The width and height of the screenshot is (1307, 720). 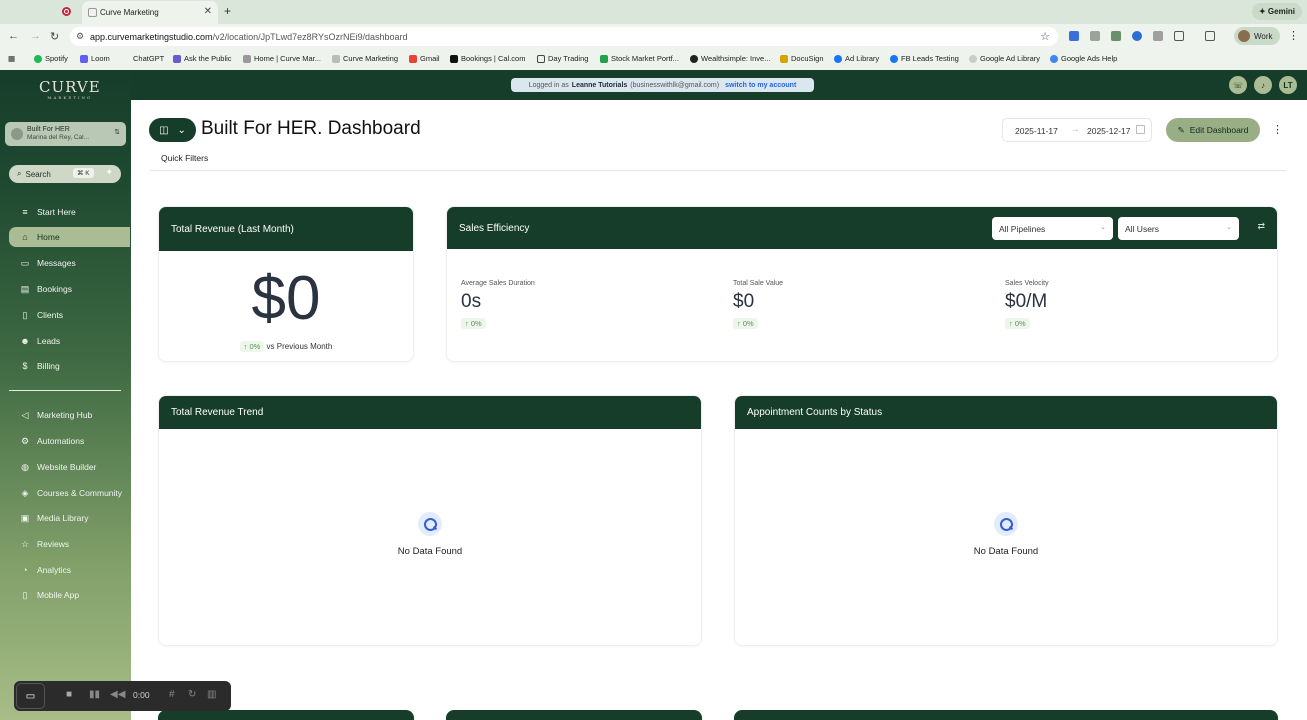 What do you see at coordinates (150, 12) in the screenshot?
I see `browser-tab: Curve Marketing ✕` at bounding box center [150, 12].